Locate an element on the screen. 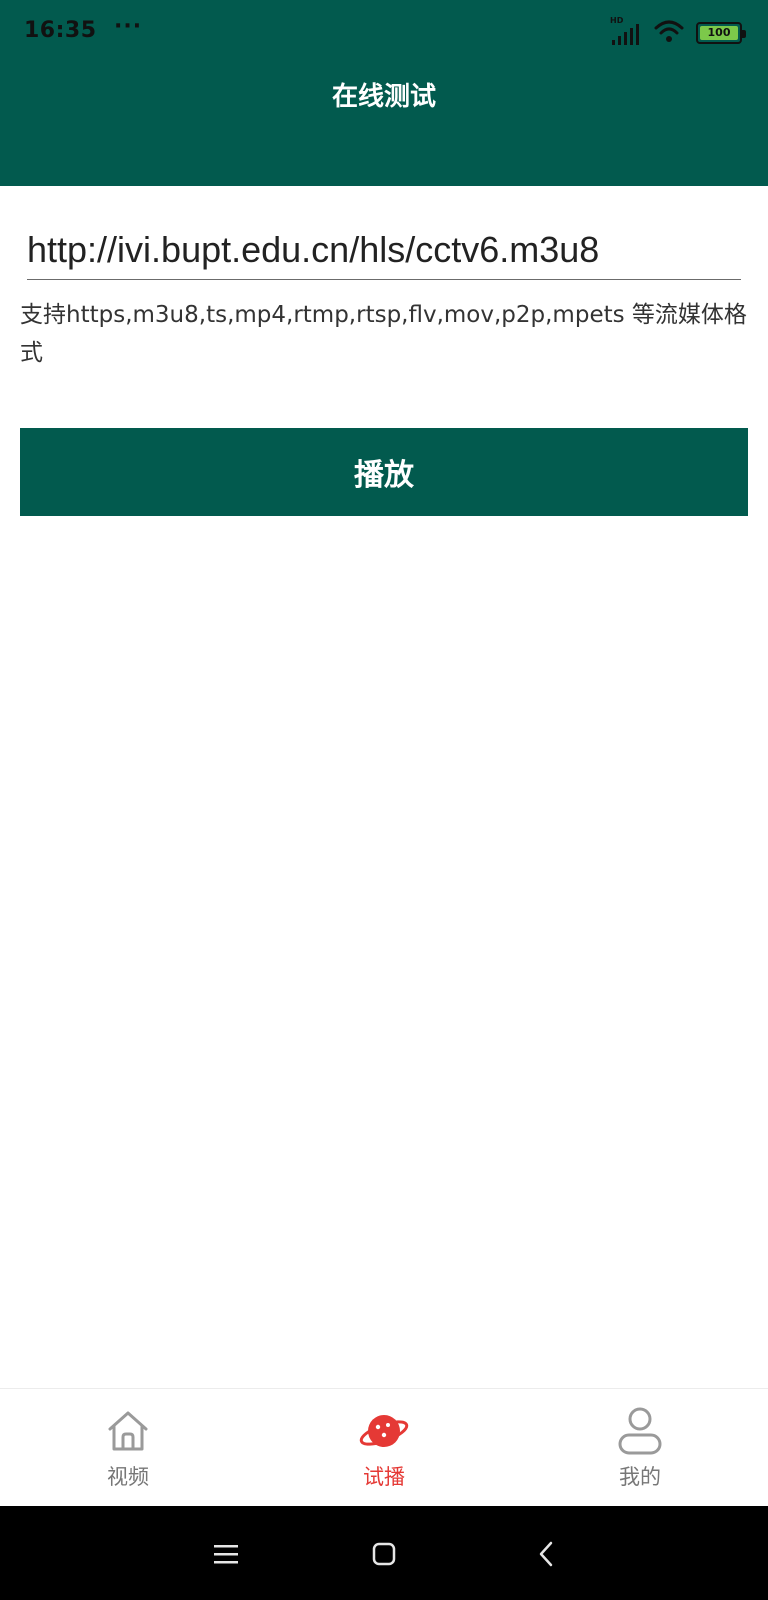  tab-label-mine: 我的 is located at coordinates (640, 1477).